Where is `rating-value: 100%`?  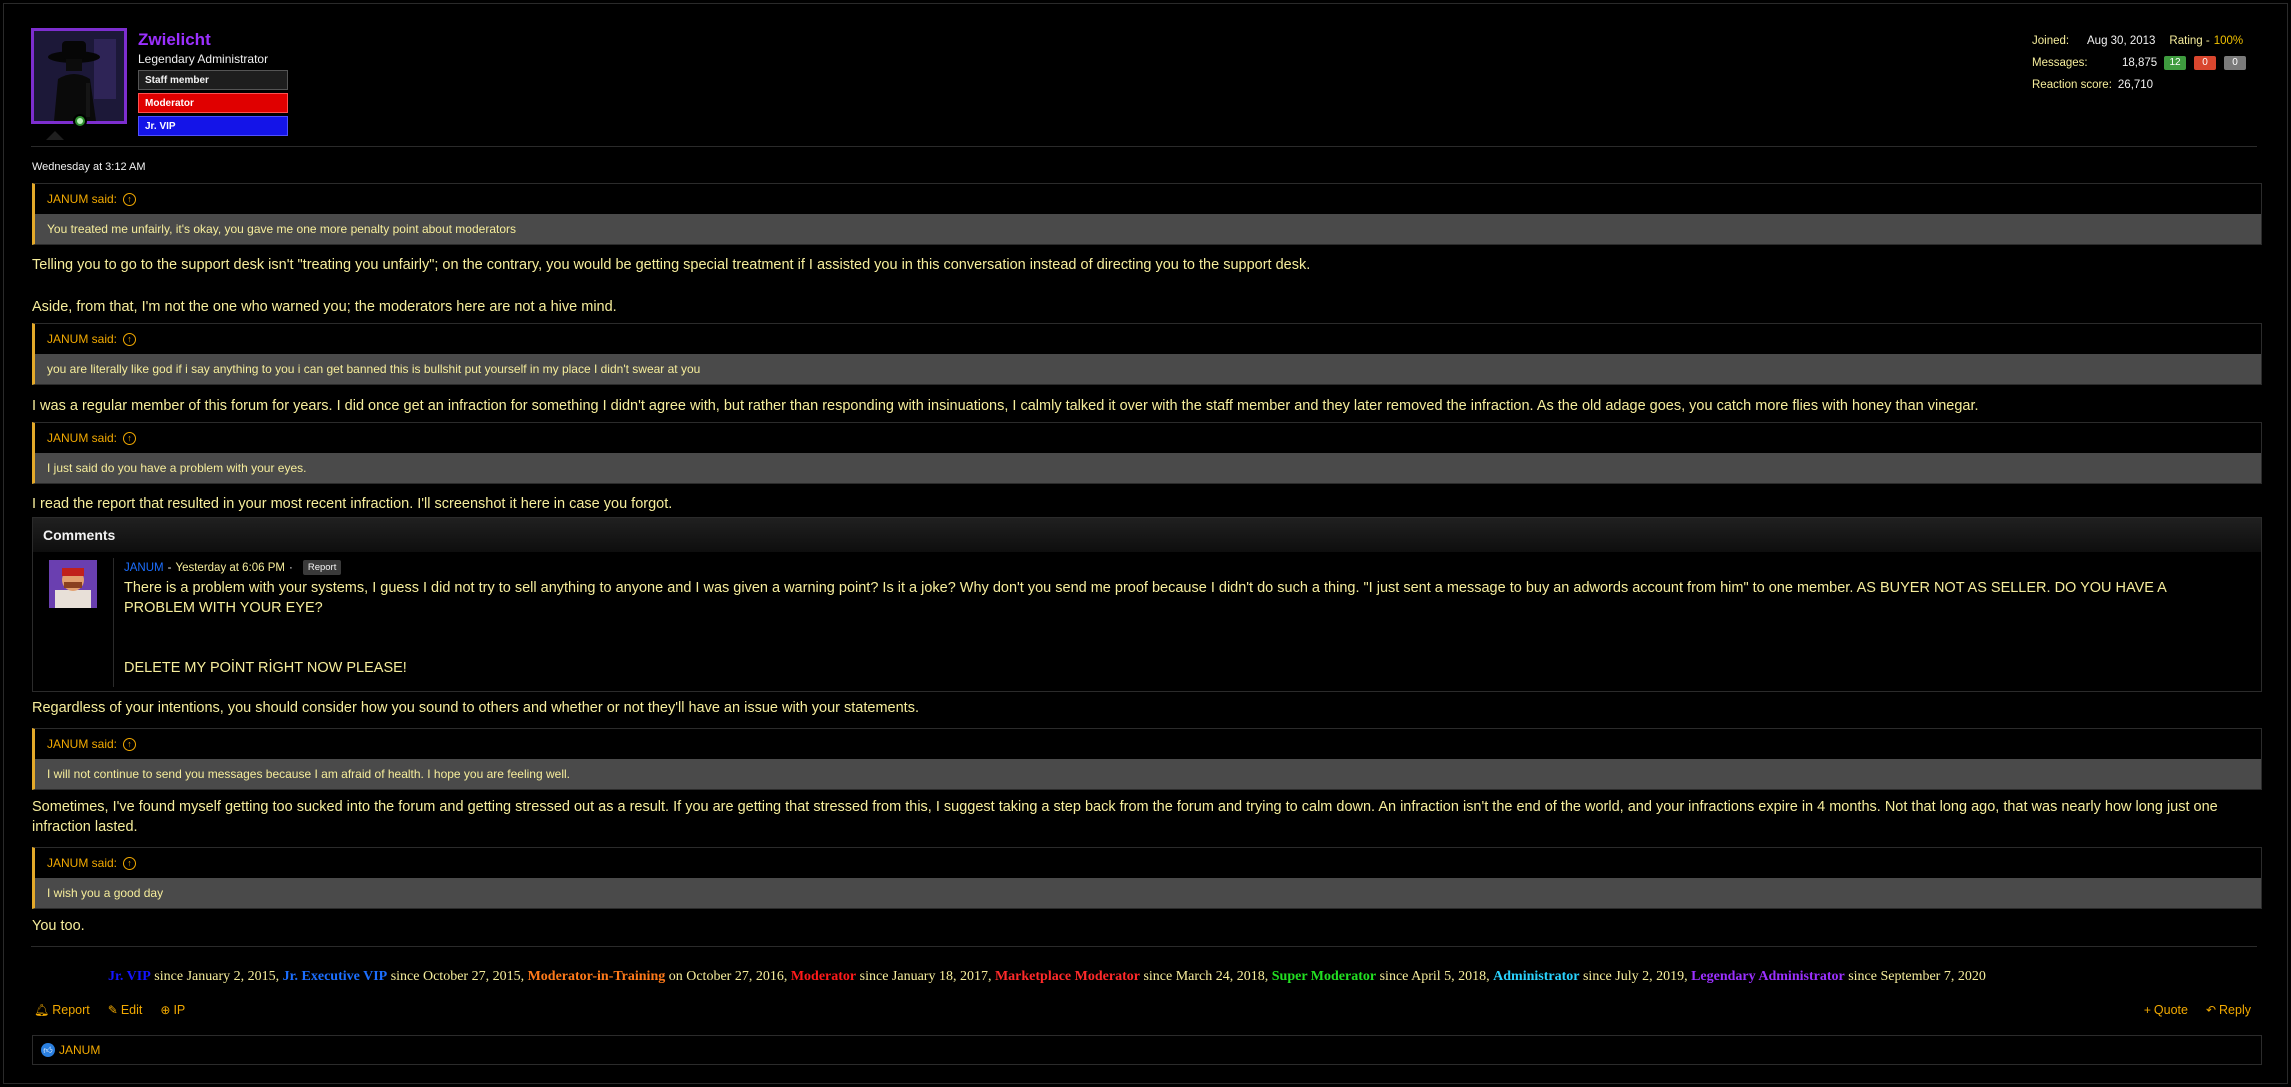
rating-value: 100% is located at coordinates (2228, 41).